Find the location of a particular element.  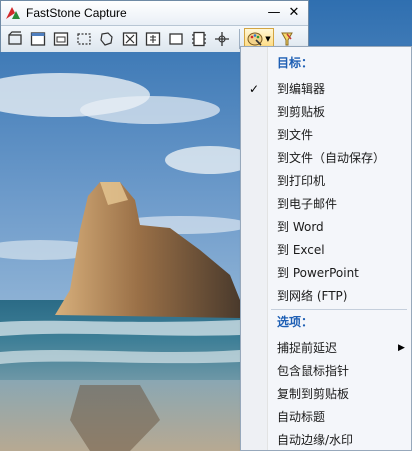

menu-item-to-powerpoint: 到 PowerPoint is located at coordinates (326, 272).